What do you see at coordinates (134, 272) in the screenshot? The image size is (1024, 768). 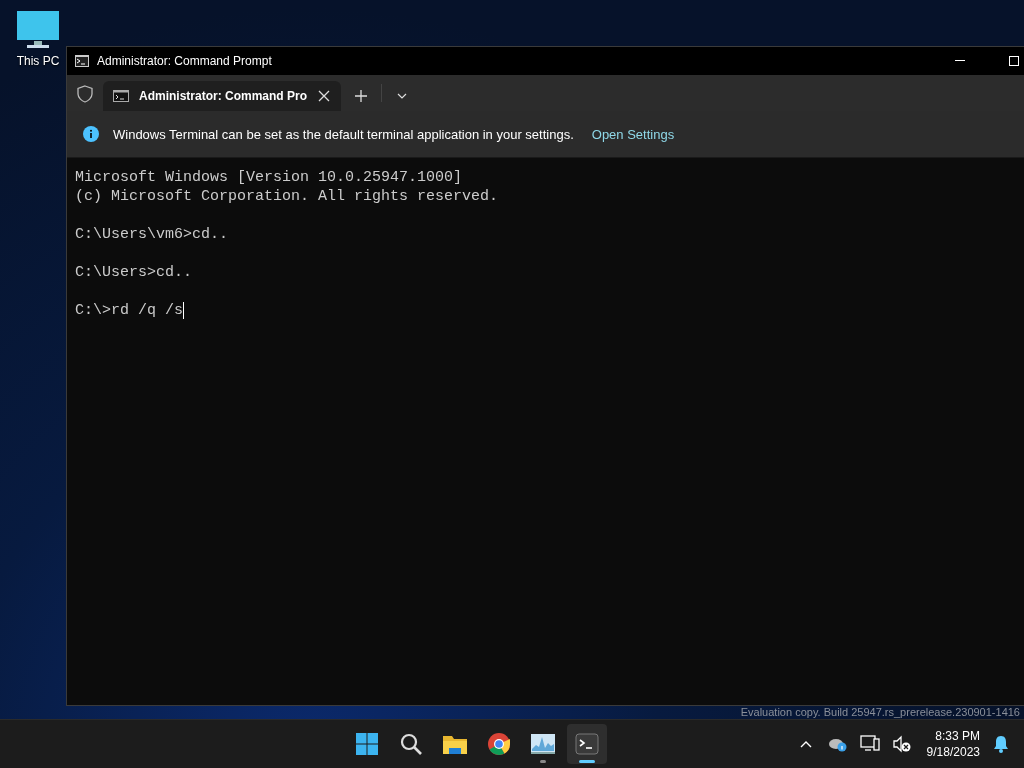 I see `terminal-line: C:\Users>cd..` at bounding box center [134, 272].